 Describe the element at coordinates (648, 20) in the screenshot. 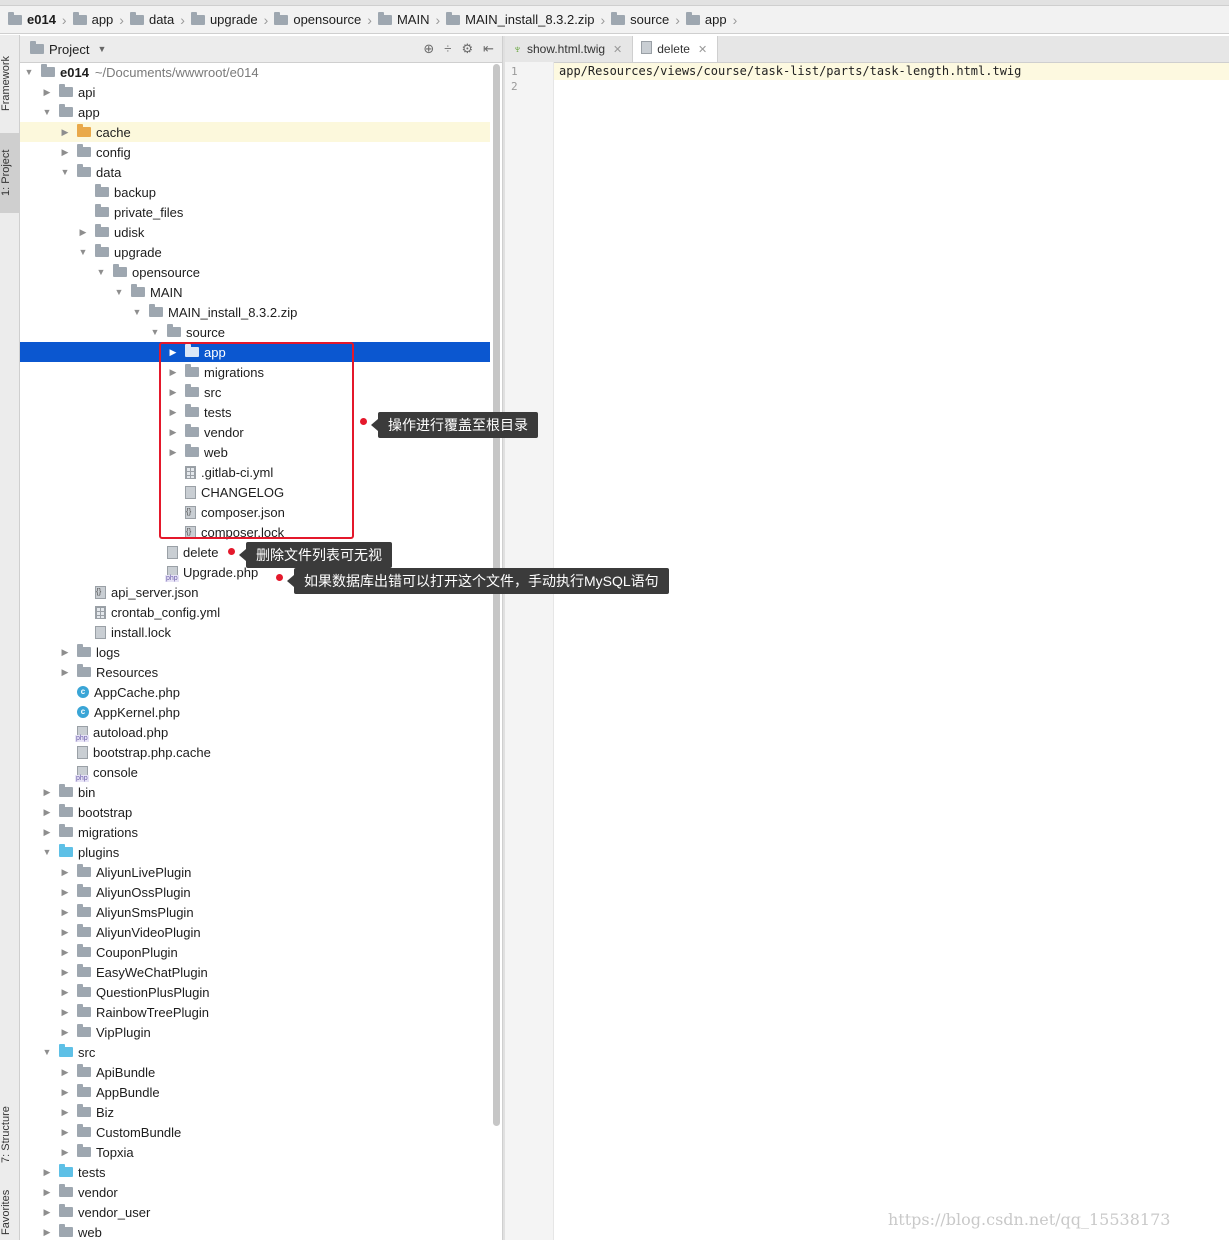

I see `breadcrumb-item: source ›` at that location.